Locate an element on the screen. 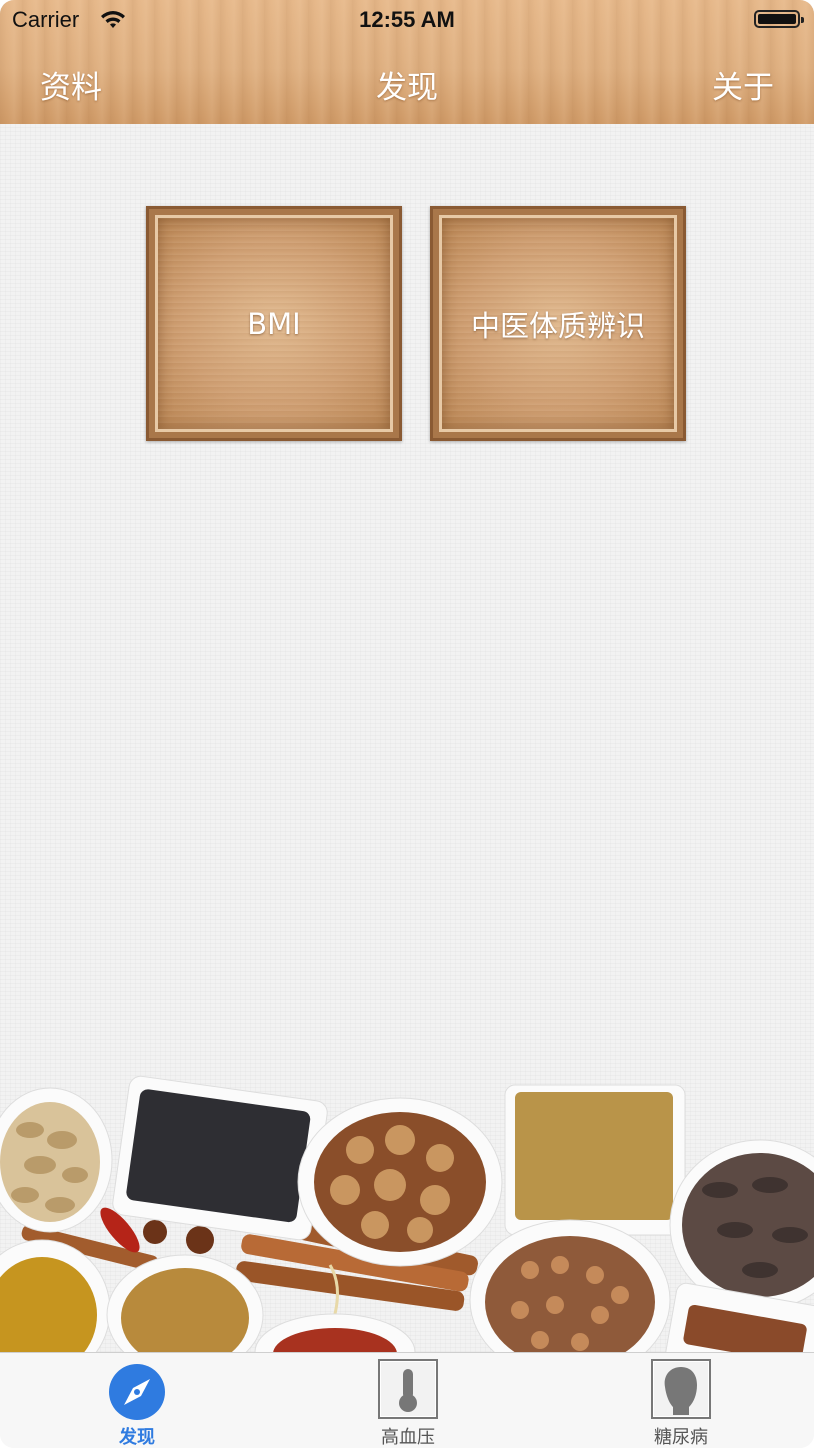 This screenshot has height=1448, width=814. about-button: 关于 is located at coordinates (743, 84).